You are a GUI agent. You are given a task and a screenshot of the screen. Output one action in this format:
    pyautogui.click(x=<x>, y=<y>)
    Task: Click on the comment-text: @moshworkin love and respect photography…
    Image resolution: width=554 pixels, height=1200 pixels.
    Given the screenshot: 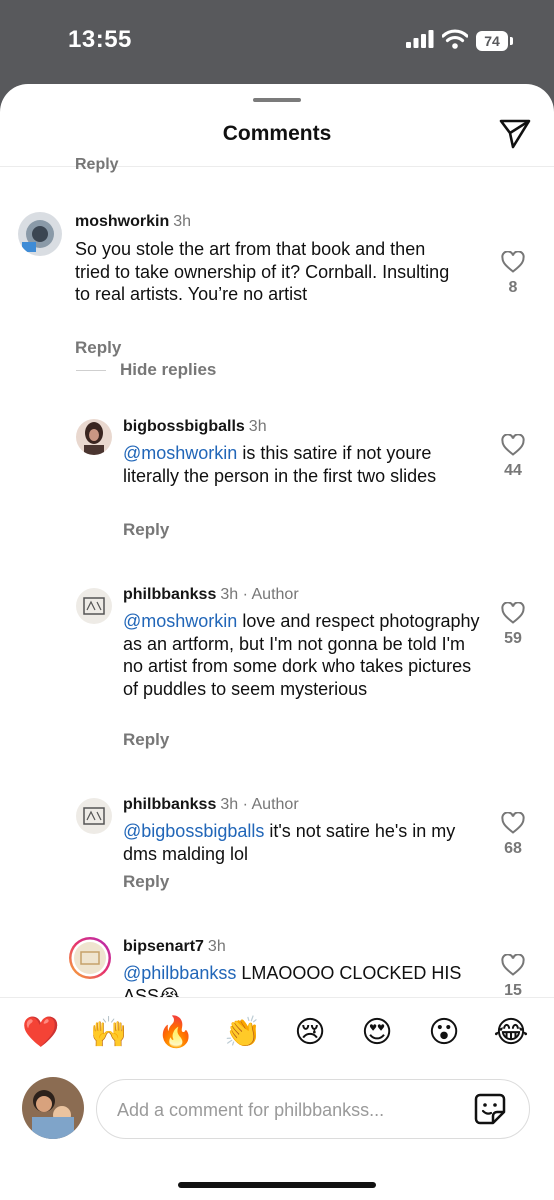 What is the action you would take?
    pyautogui.click(x=303, y=655)
    